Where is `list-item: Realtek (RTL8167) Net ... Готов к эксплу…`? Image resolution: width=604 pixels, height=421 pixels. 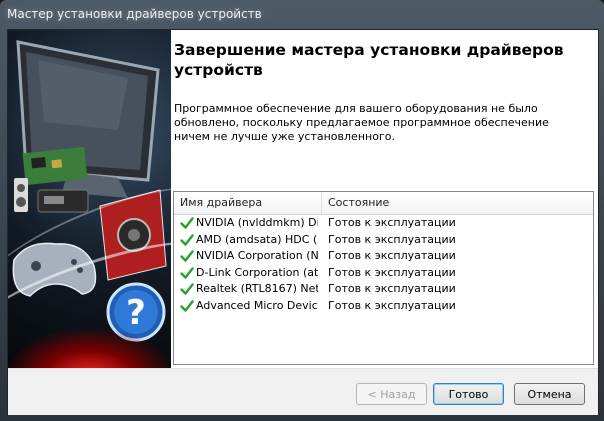 list-item: Realtek (RTL8167) Net ... Готов к эксплу… is located at coordinates (383, 289).